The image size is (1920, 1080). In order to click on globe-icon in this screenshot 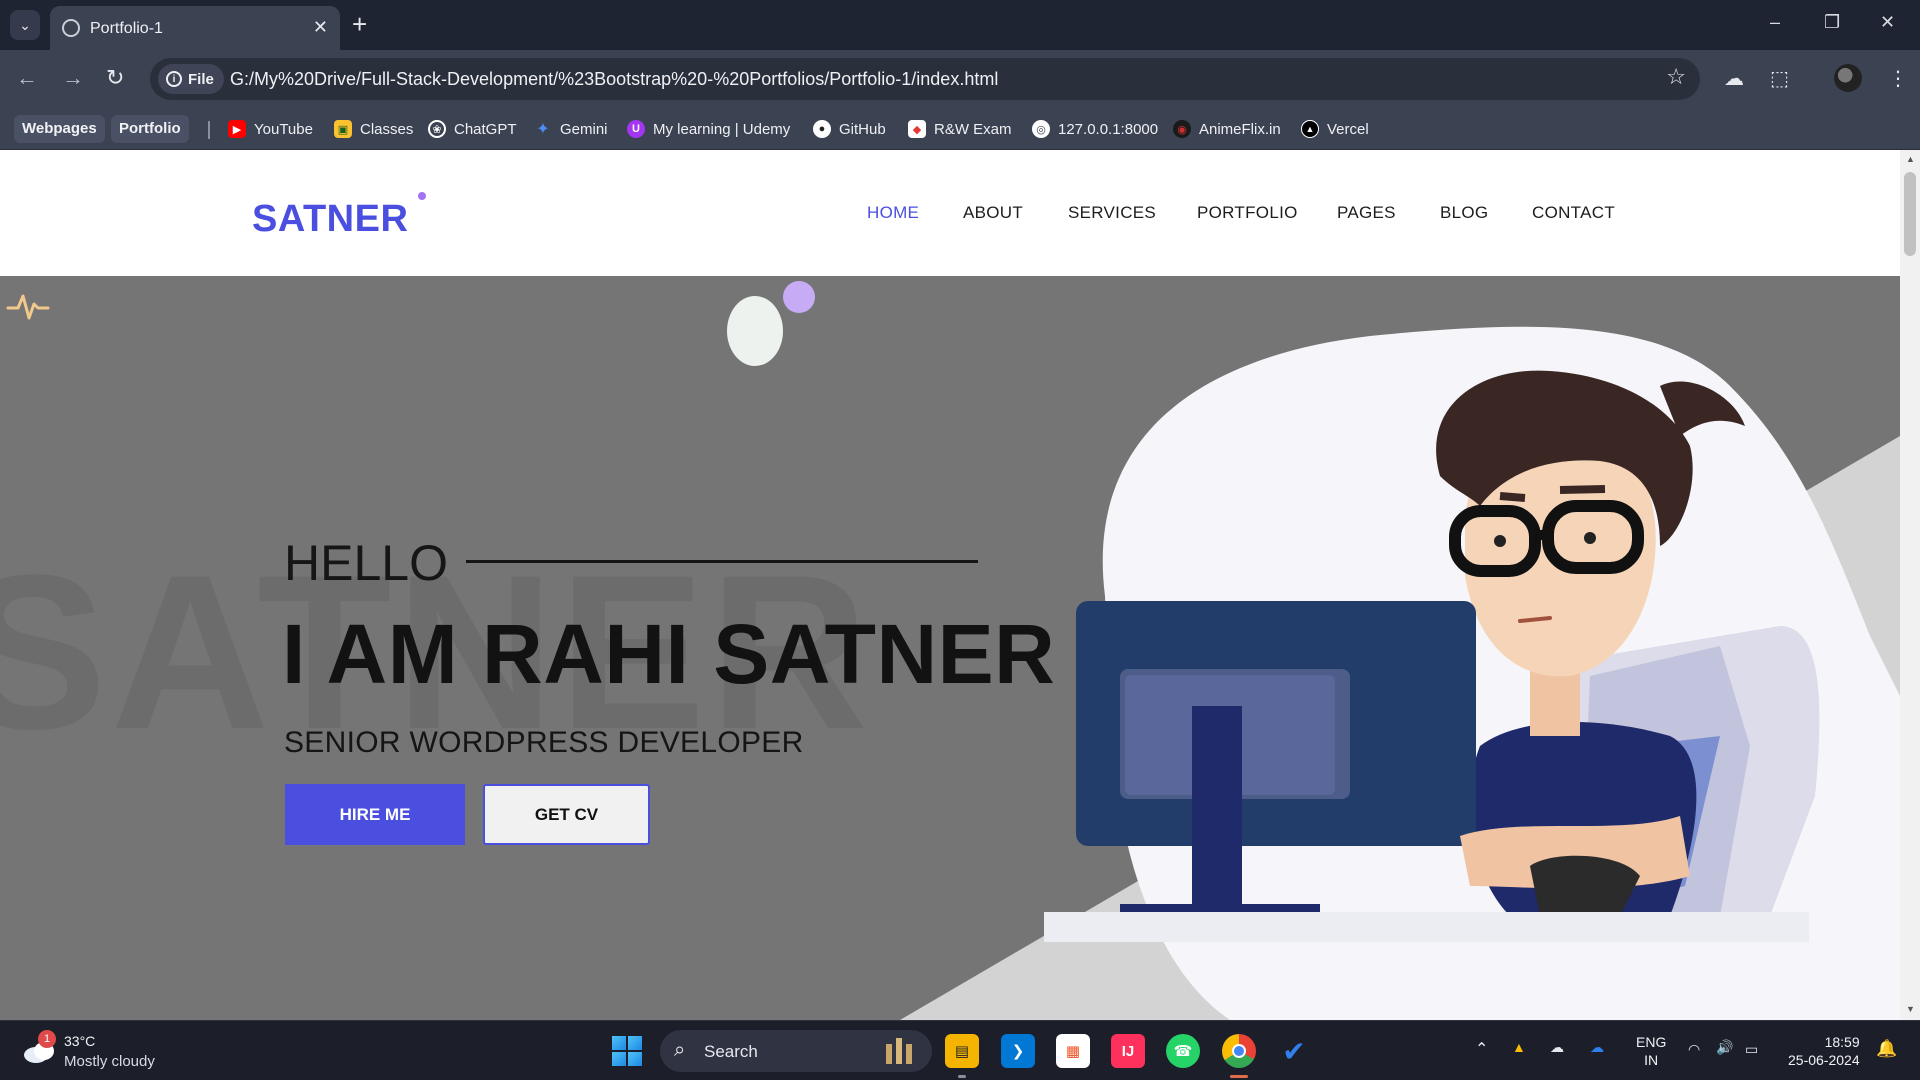, I will do `click(71, 28)`.